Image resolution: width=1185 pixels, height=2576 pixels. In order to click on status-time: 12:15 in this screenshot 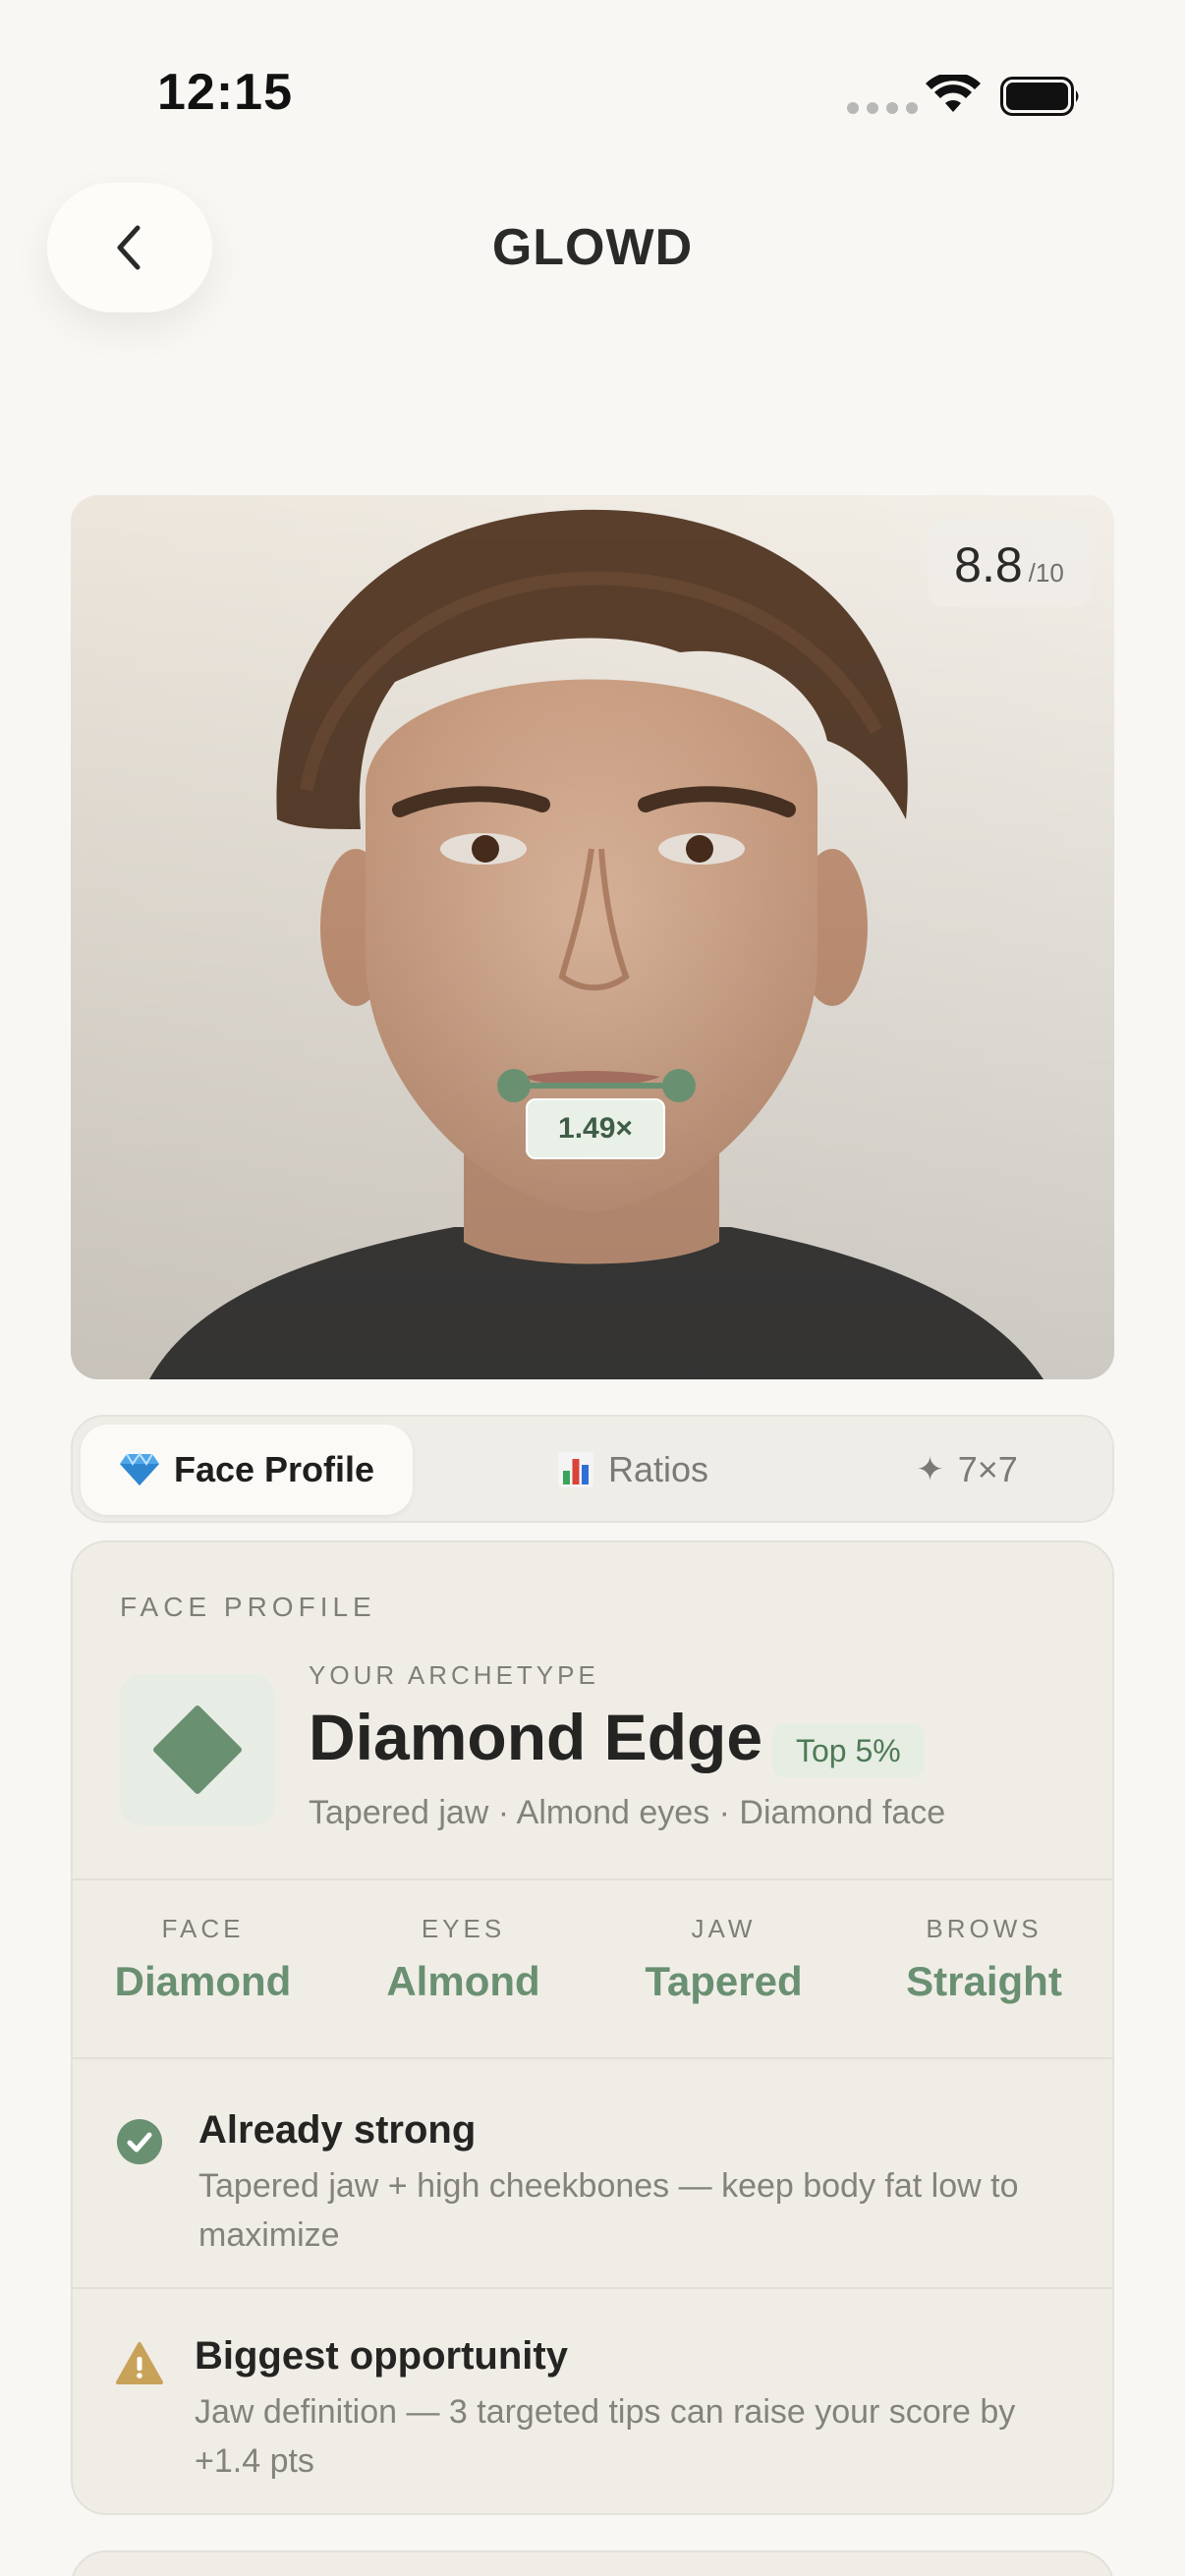, I will do `click(225, 92)`.